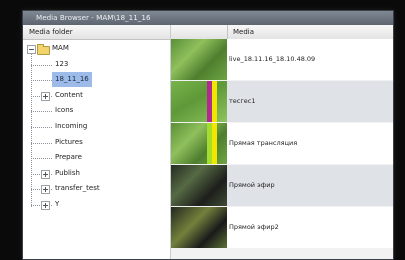 Image resolution: width=405 pixels, height=260 pixels. I want to click on tree-item-incoming: Incoming, so click(102, 126).